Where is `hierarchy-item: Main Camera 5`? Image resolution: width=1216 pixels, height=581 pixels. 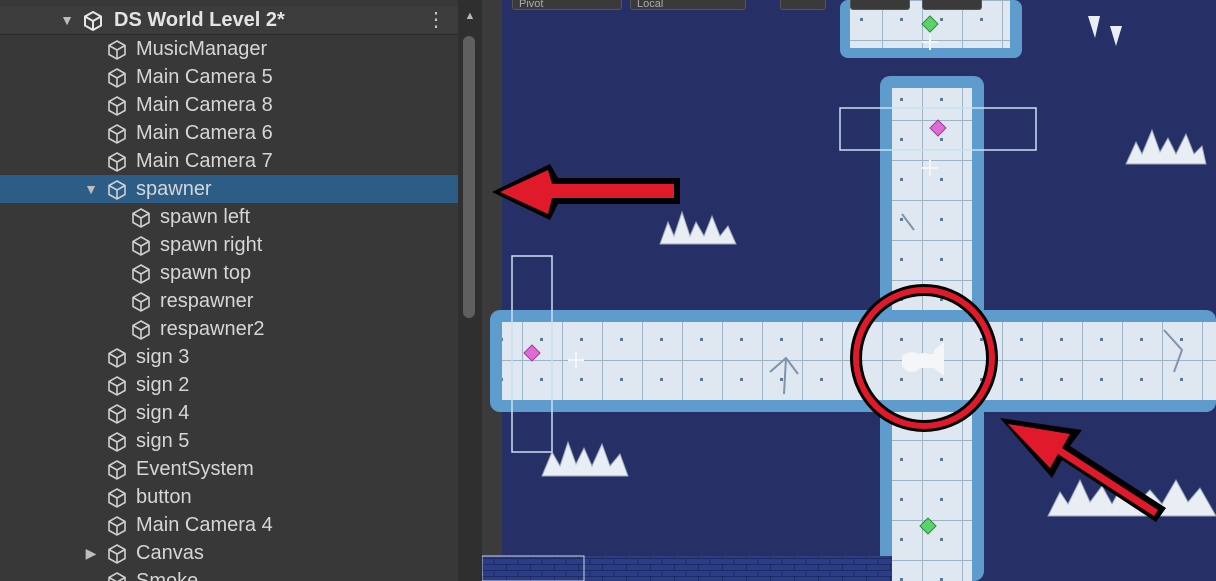
hierarchy-item: Main Camera 5 is located at coordinates (229, 77).